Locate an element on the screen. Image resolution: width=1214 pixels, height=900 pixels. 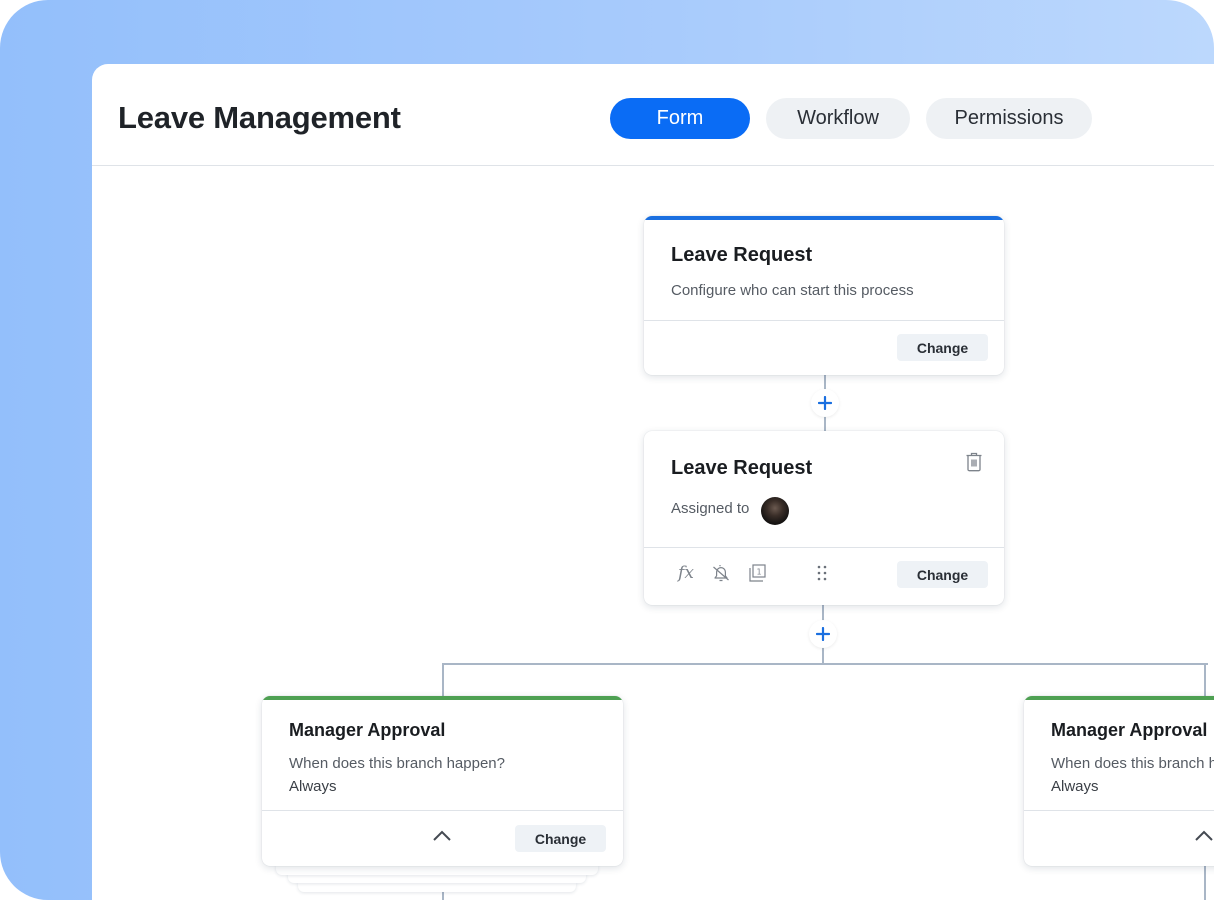
copy-count-icon: 1 is located at coordinates (757, 573).